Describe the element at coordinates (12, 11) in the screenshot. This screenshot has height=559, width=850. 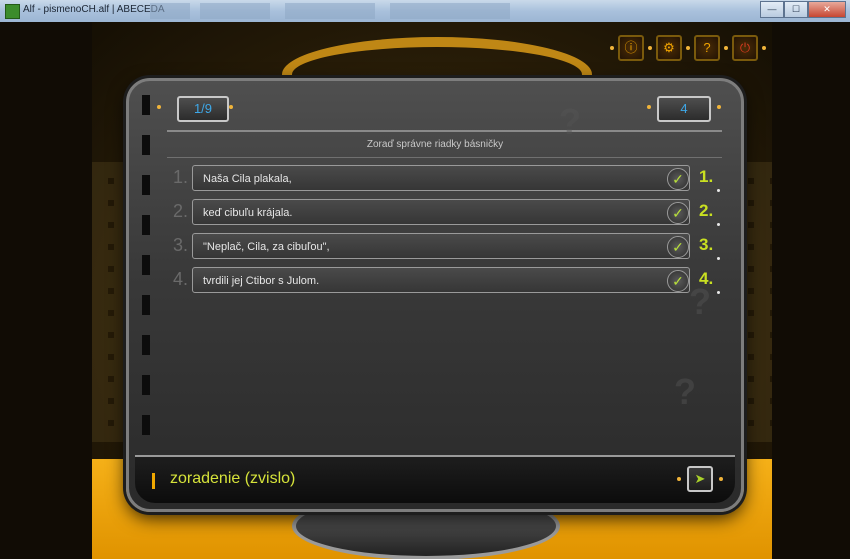
I see `app-icon` at that location.